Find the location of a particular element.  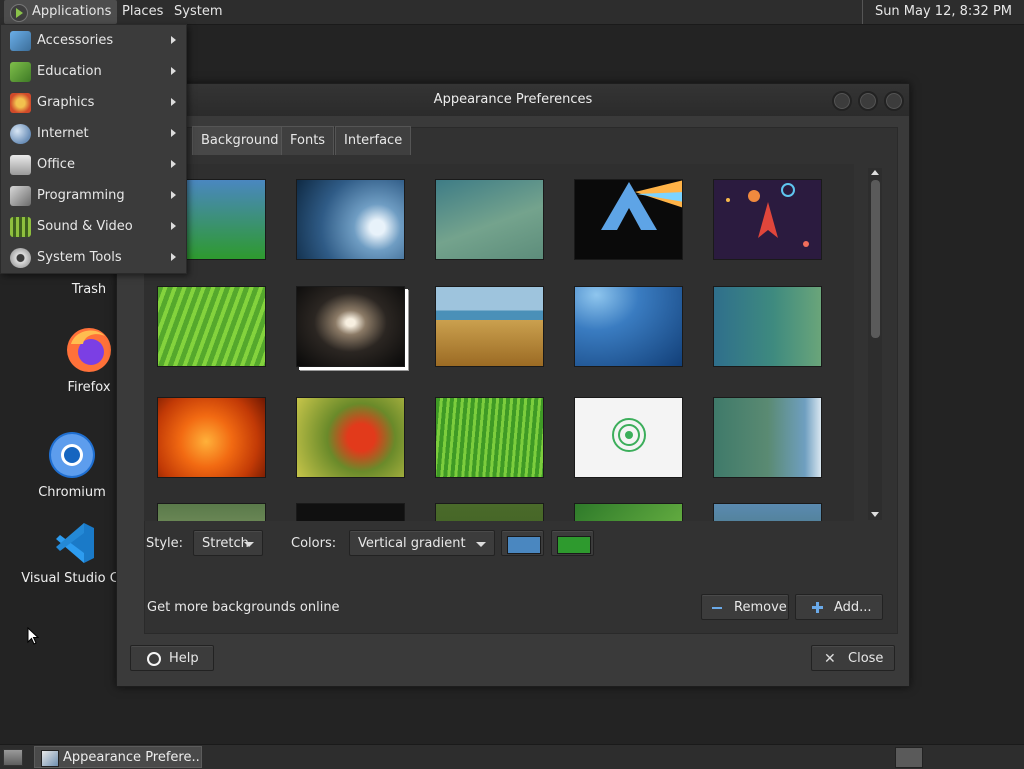

workspace-switcher-icon is located at coordinates (909, 757).